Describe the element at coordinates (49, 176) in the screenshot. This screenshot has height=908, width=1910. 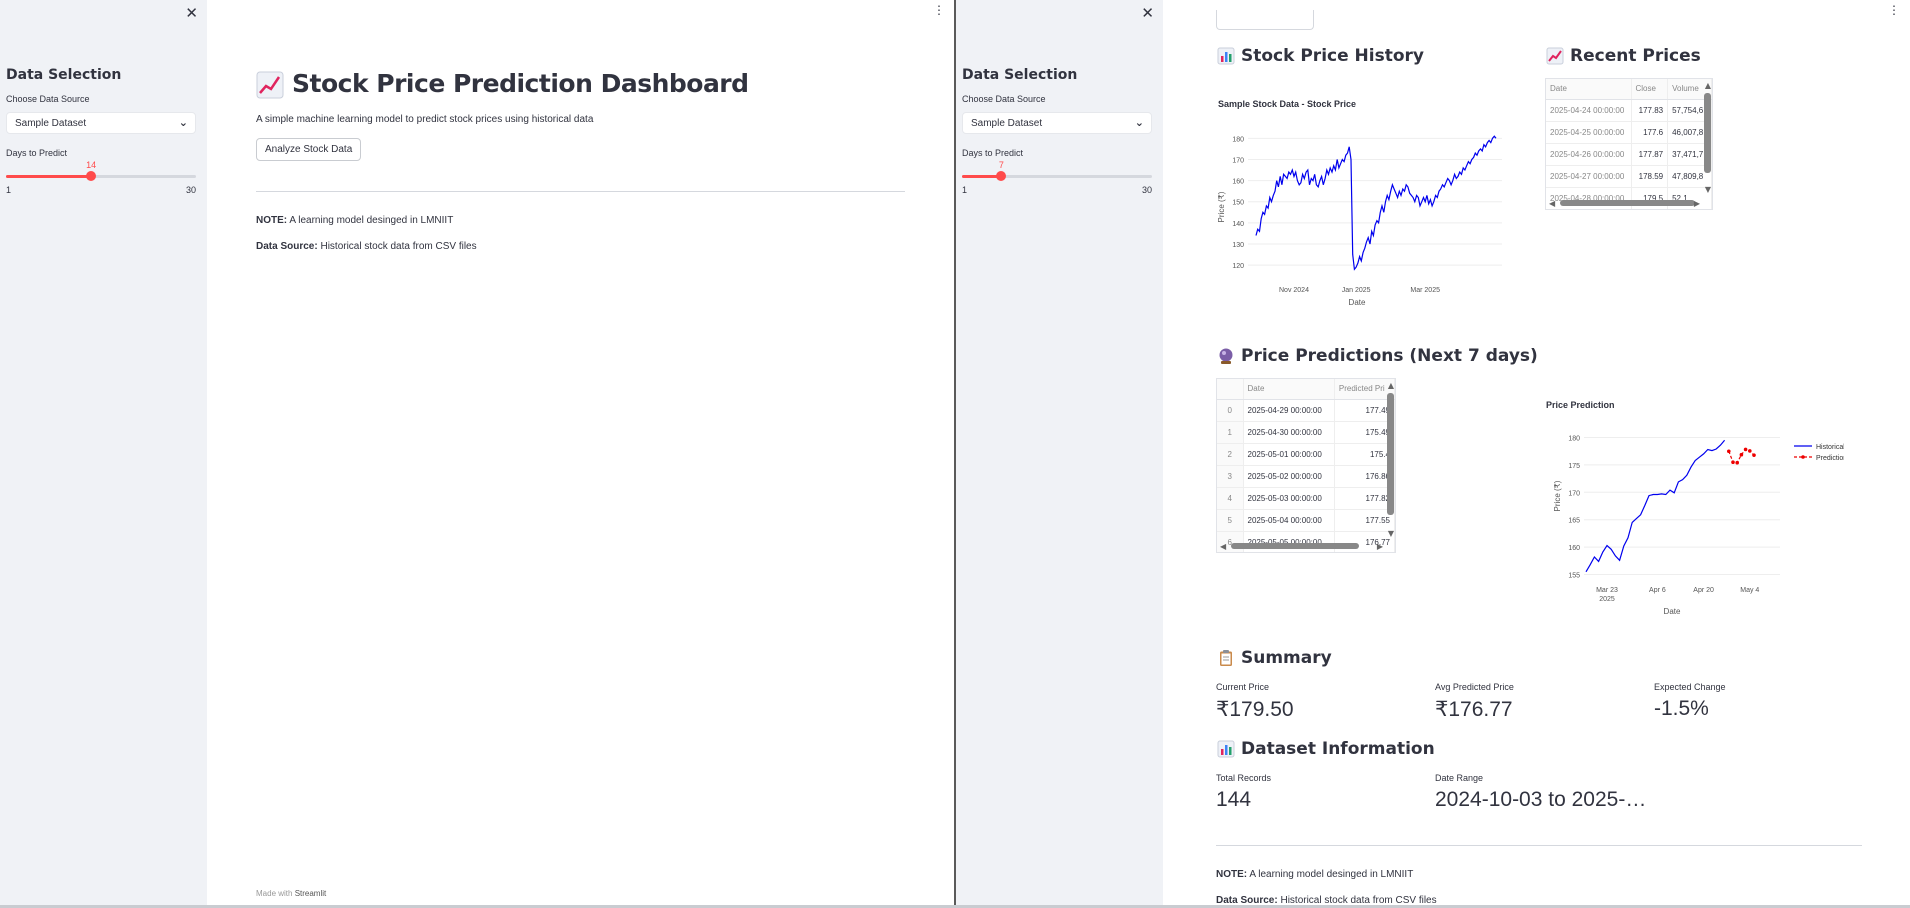
I see `slider-fill` at that location.